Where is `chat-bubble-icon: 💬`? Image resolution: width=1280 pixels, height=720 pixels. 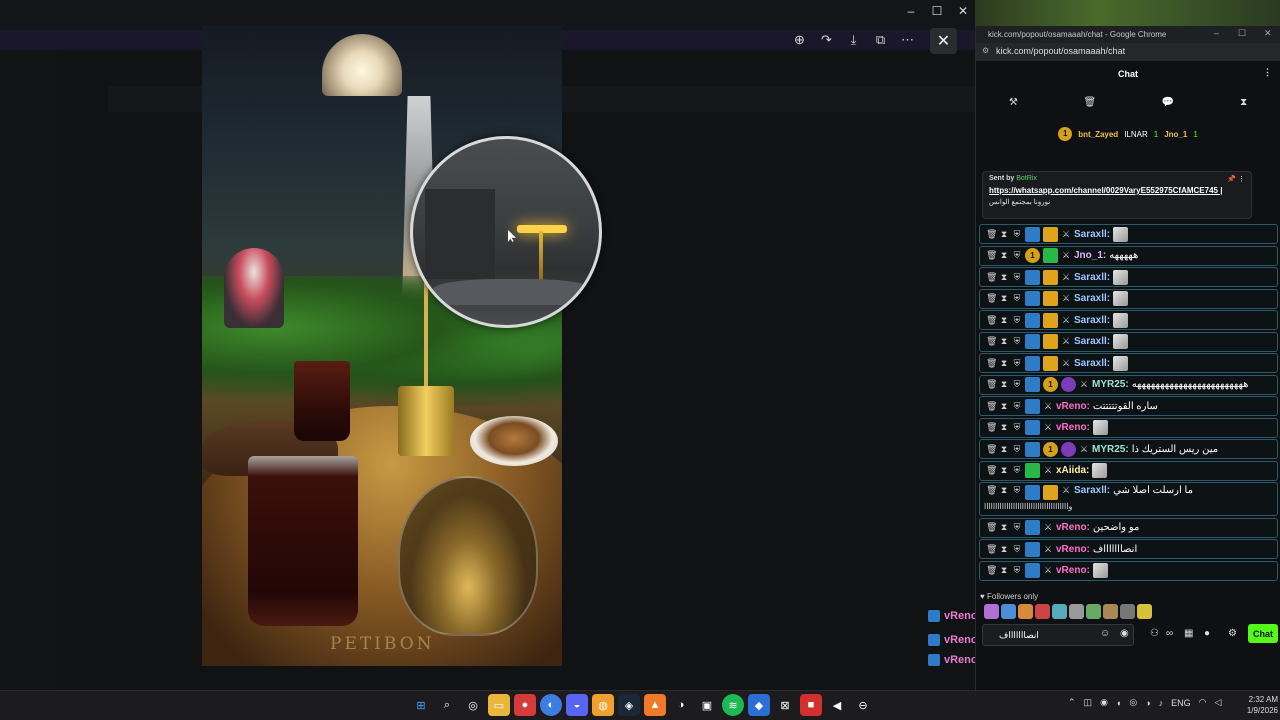
chat-bubble-icon: 💬 is located at coordinates (1168, 102).